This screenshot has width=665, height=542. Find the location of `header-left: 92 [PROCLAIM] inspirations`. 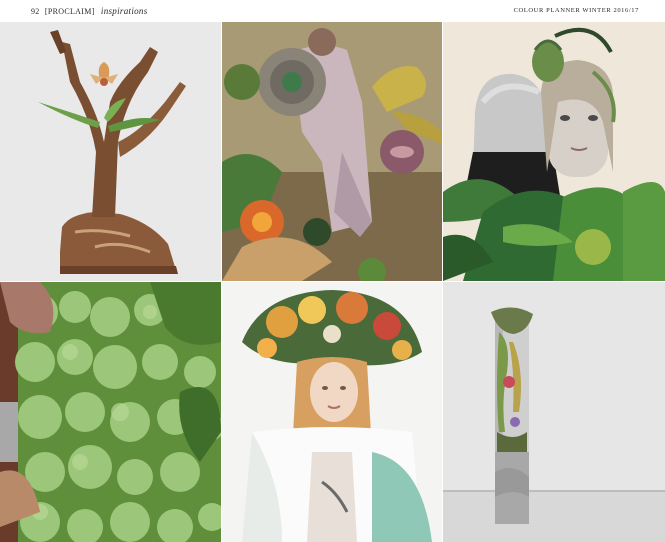

header-left: 92 [PROCLAIM] inspirations is located at coordinates (89, 11).